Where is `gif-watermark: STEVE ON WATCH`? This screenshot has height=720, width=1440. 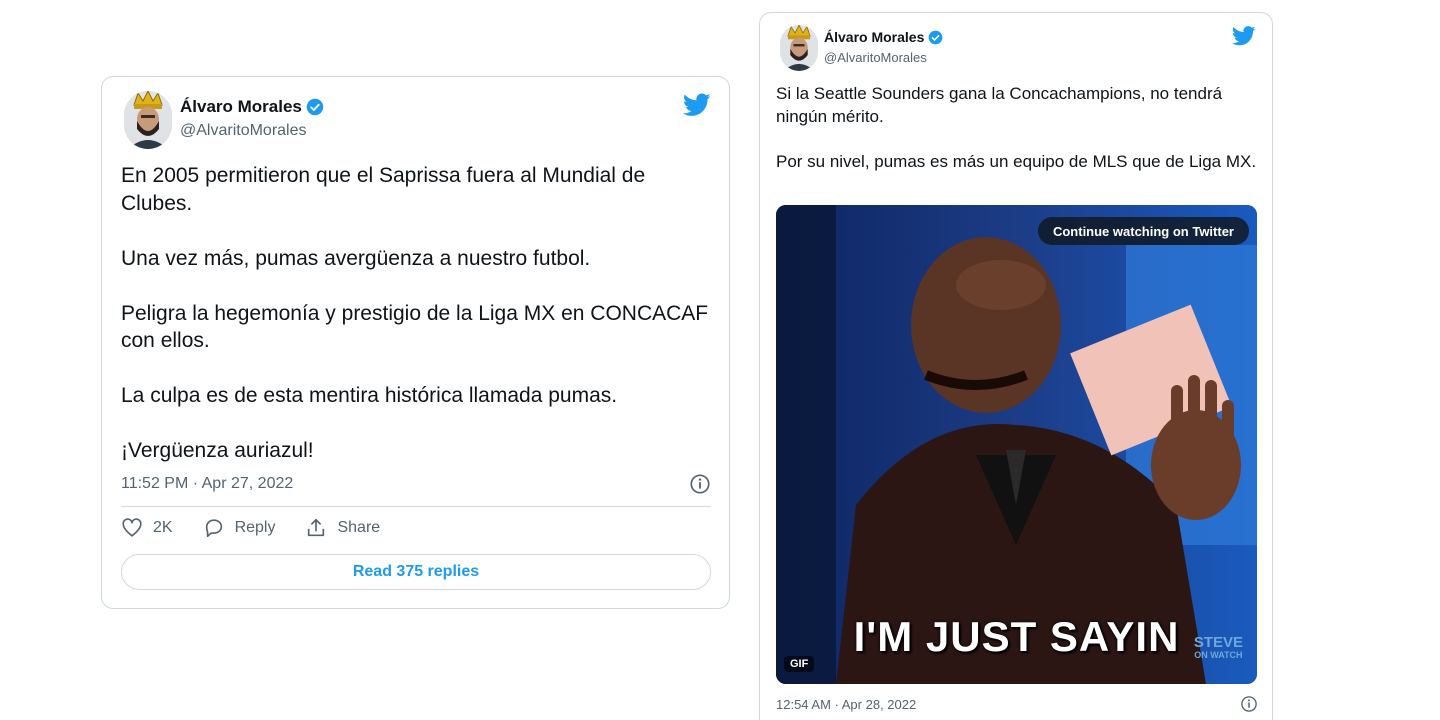 gif-watermark: STEVE ON WATCH is located at coordinates (1218, 647).